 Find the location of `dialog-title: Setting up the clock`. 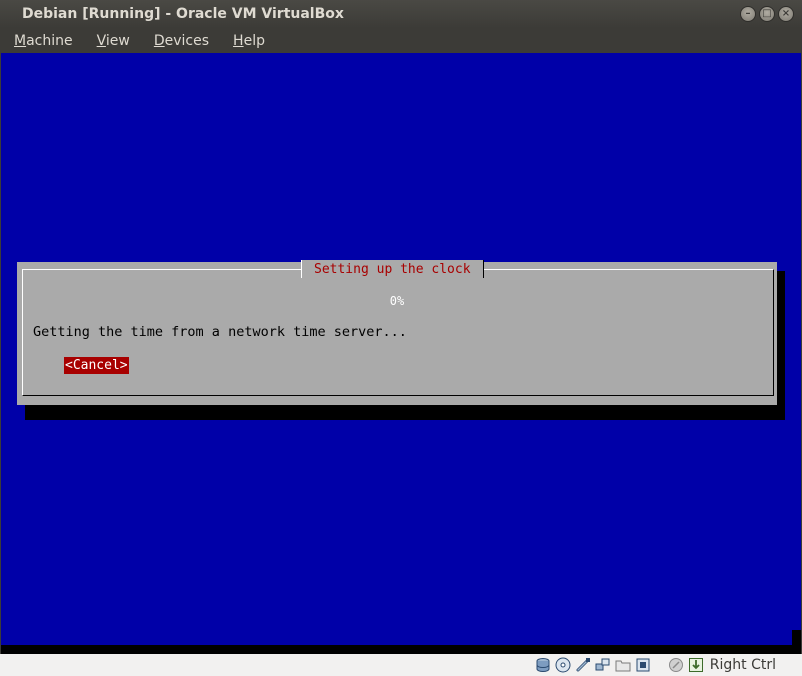

dialog-title: Setting up the clock is located at coordinates (392, 269).